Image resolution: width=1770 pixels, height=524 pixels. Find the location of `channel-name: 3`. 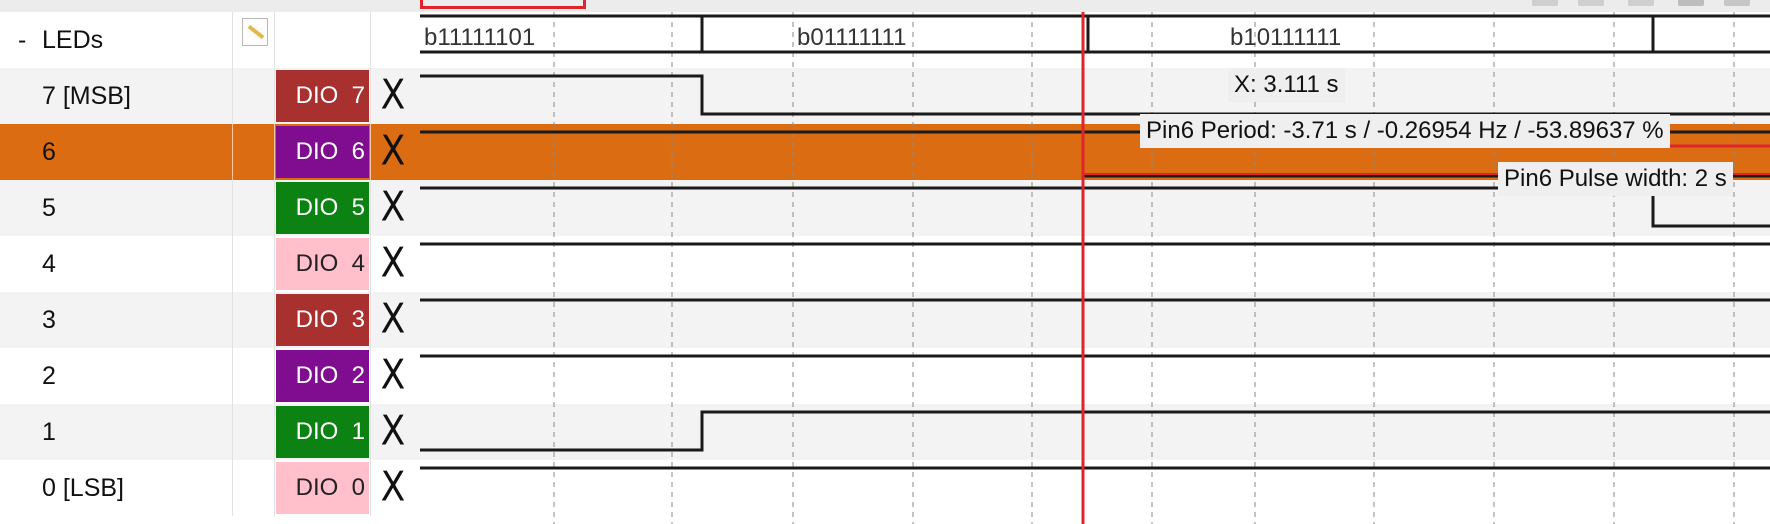

channel-name: 3 is located at coordinates (49, 320).